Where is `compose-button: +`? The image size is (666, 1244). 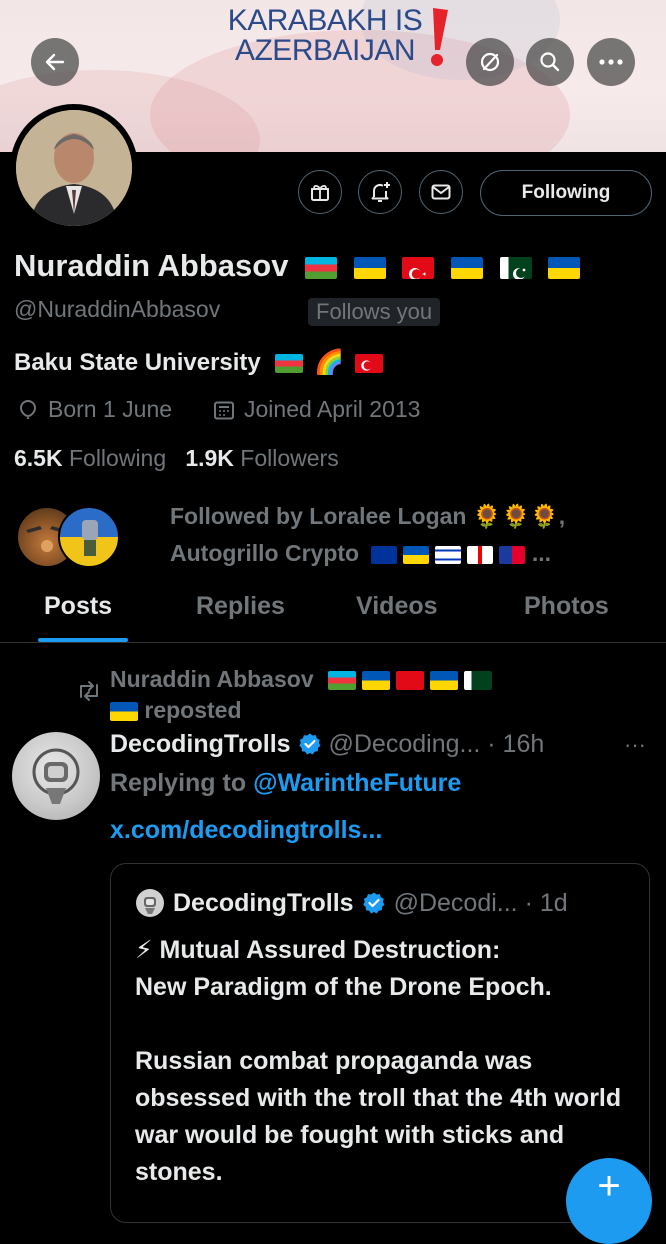 compose-button: + is located at coordinates (609, 1201).